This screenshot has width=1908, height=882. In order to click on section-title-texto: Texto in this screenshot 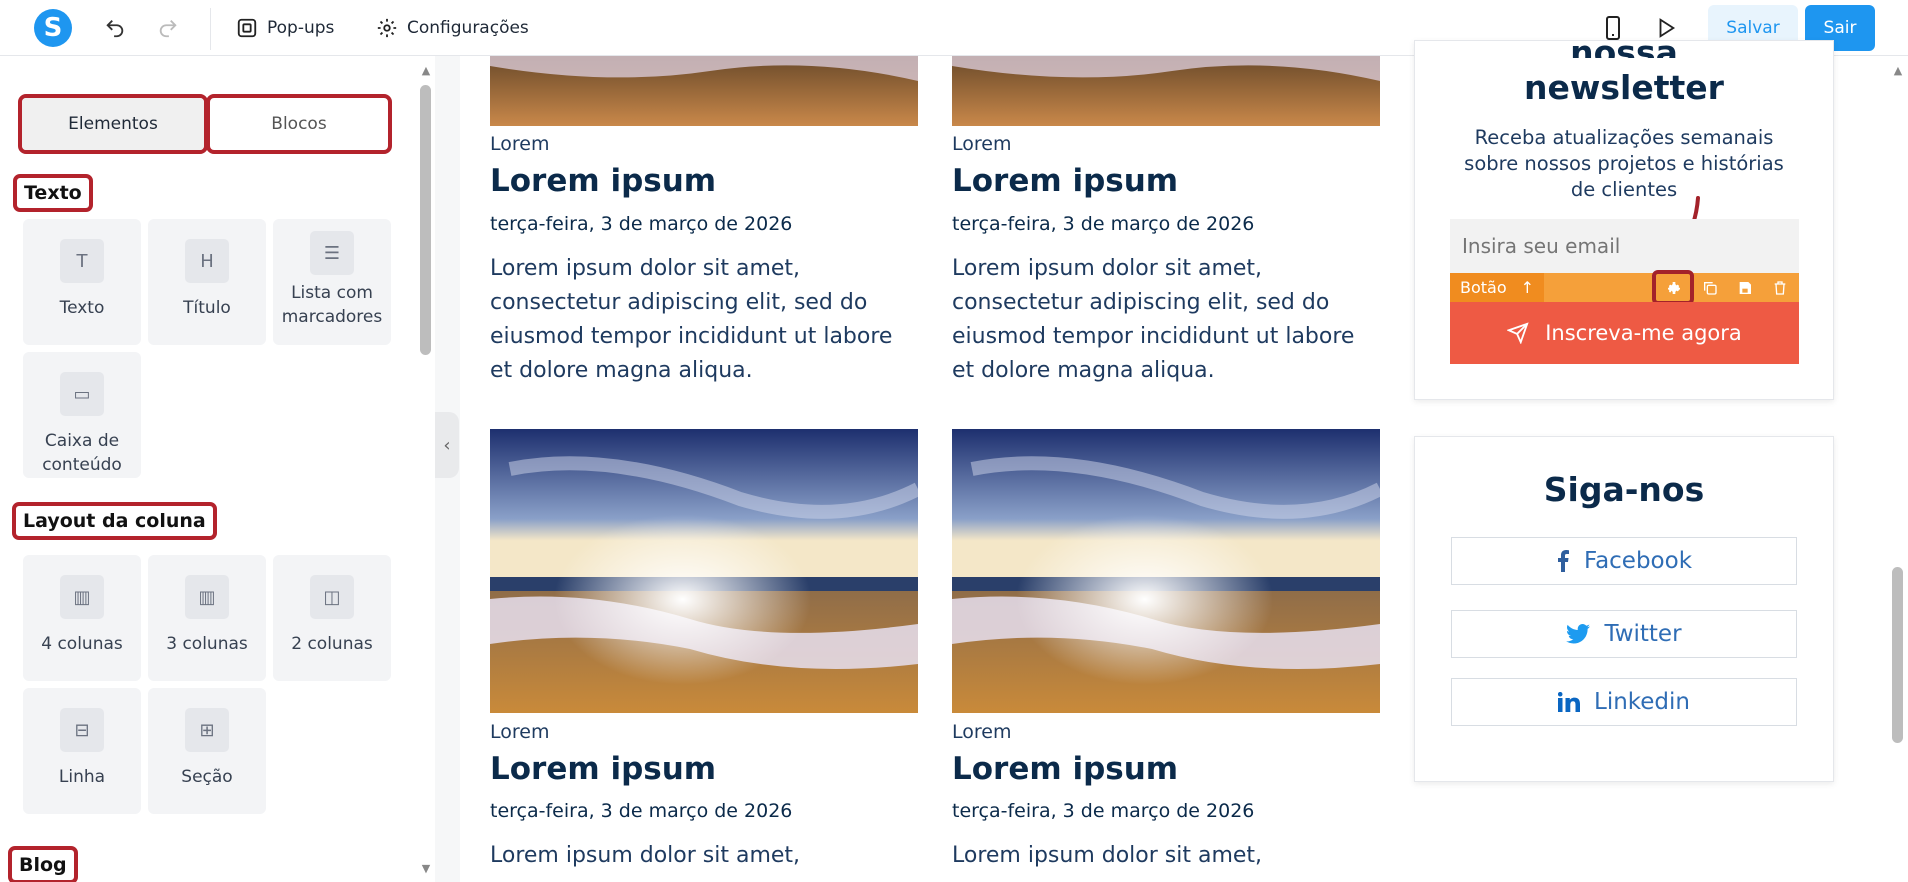, I will do `click(53, 193)`.